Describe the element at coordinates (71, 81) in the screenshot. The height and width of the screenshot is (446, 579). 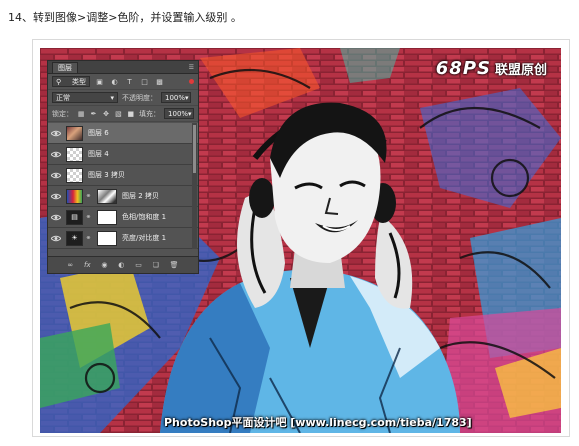
I see `filter-kind-dropdown: ⚲ 类型` at that location.